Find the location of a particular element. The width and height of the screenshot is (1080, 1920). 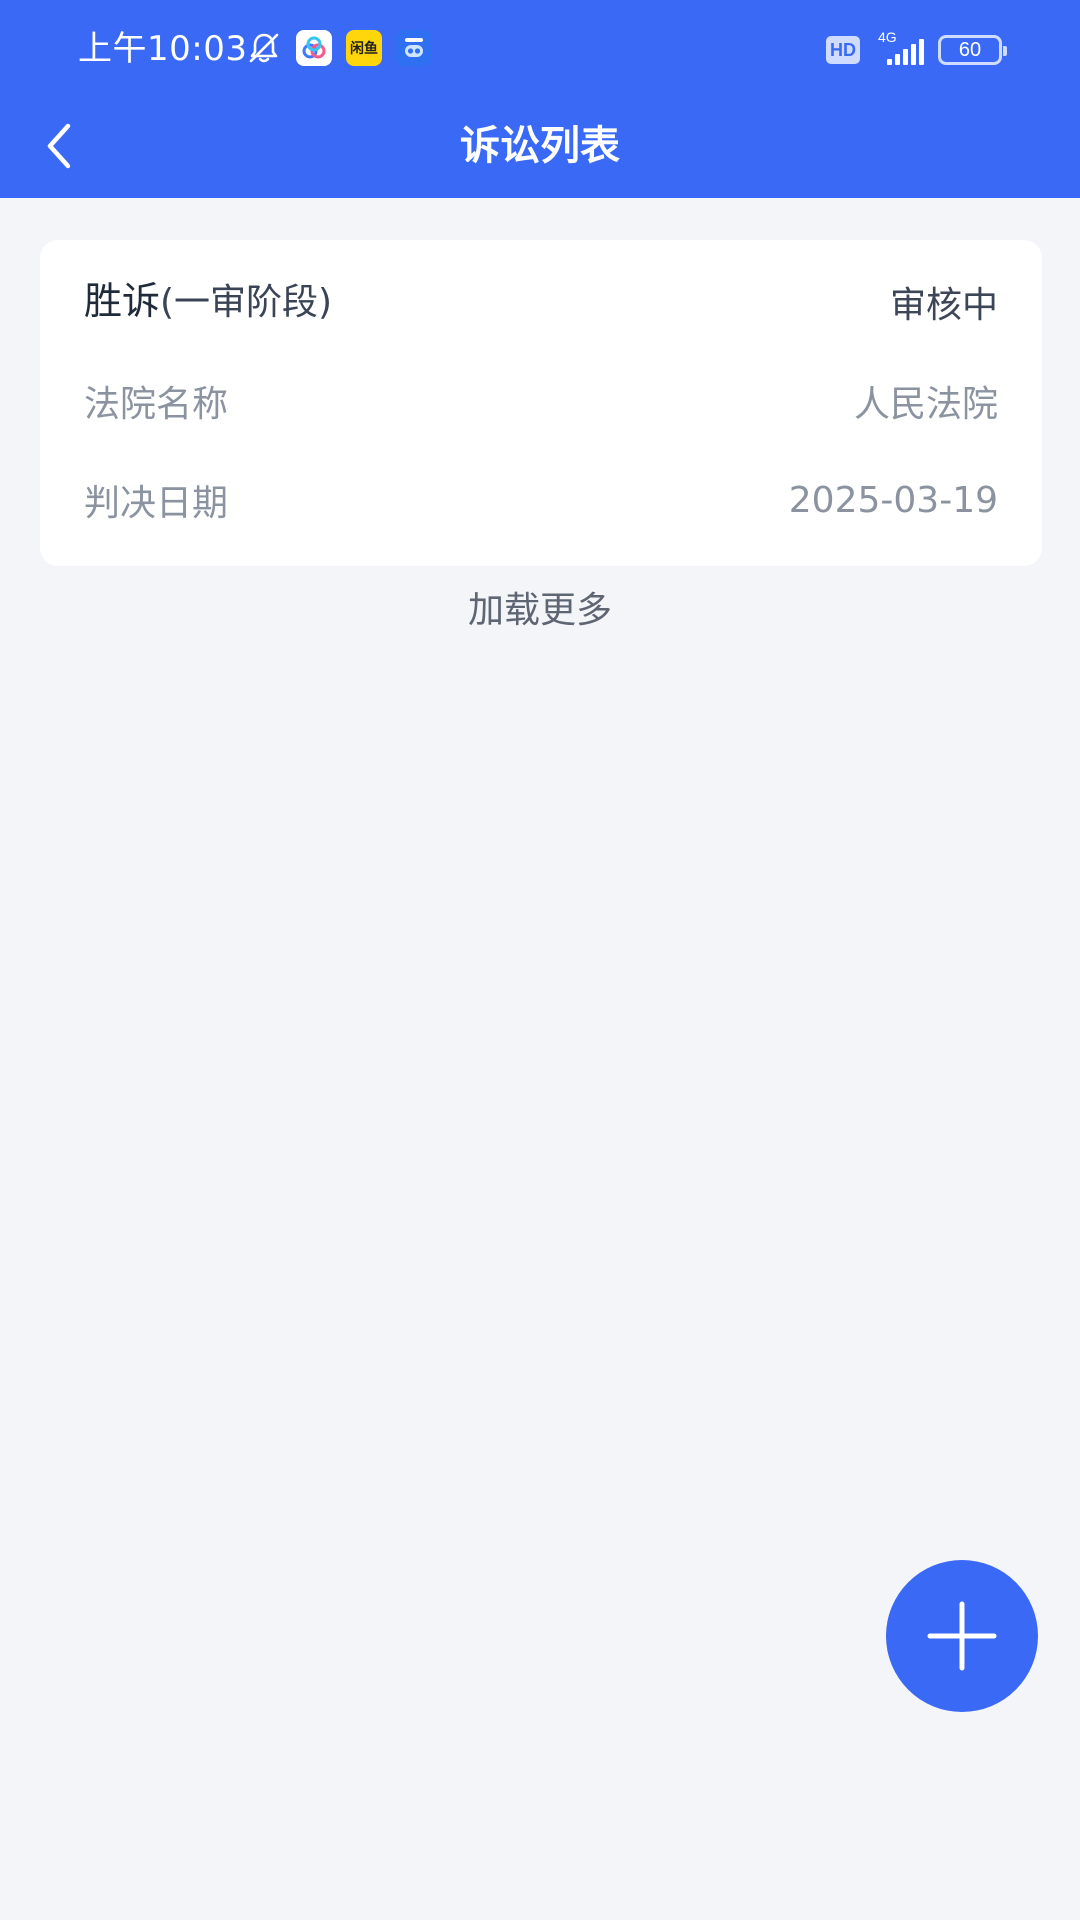

system-indicators: HD 4G 60 is located at coordinates (916, 49).